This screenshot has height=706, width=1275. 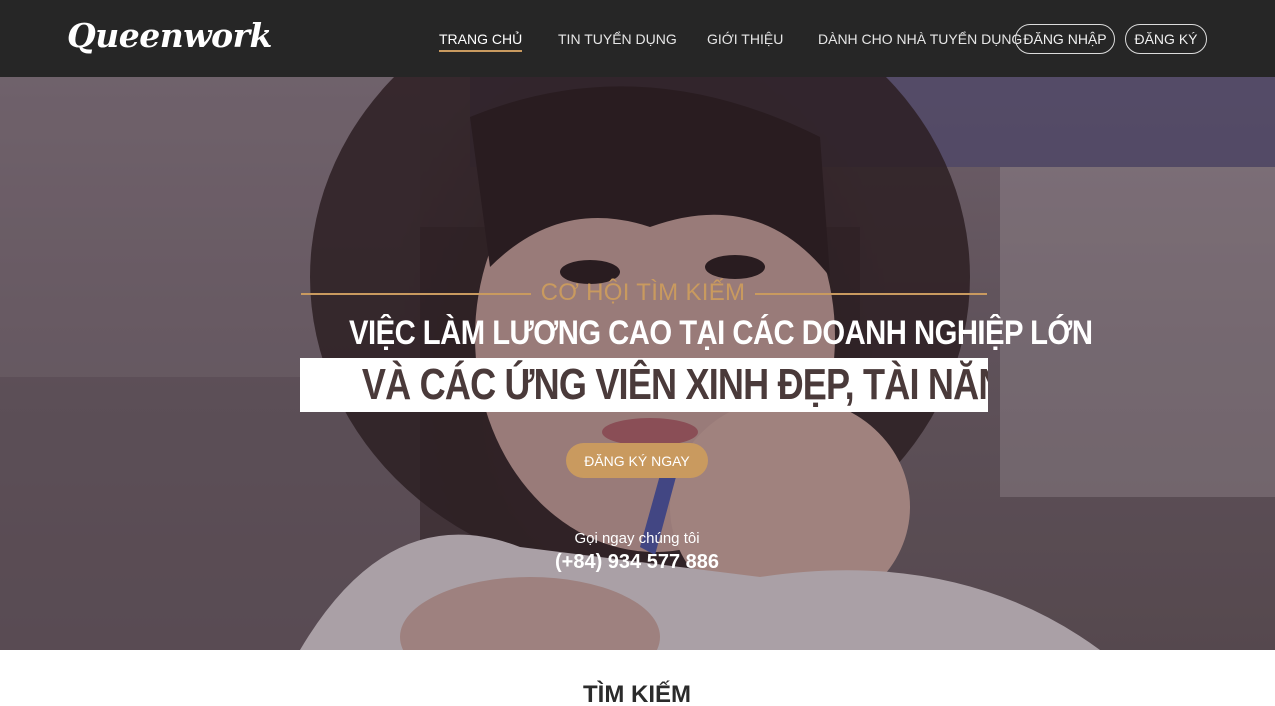 I want to click on hero-eyebrow: CƠ HỘI TÌM KIẾM, so click(x=643, y=292).